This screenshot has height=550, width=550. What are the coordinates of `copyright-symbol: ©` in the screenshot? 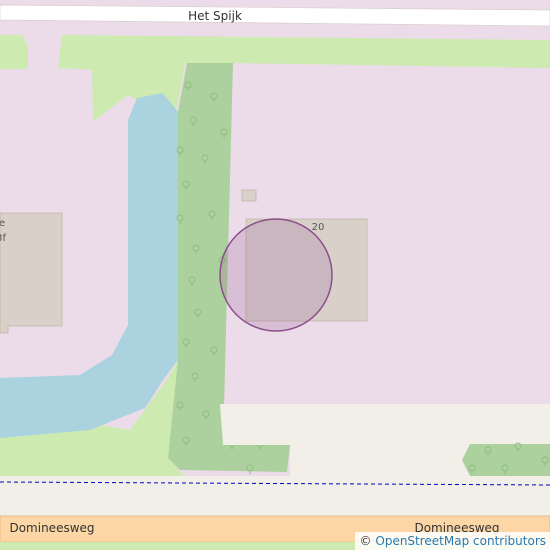 It's located at (365, 541).